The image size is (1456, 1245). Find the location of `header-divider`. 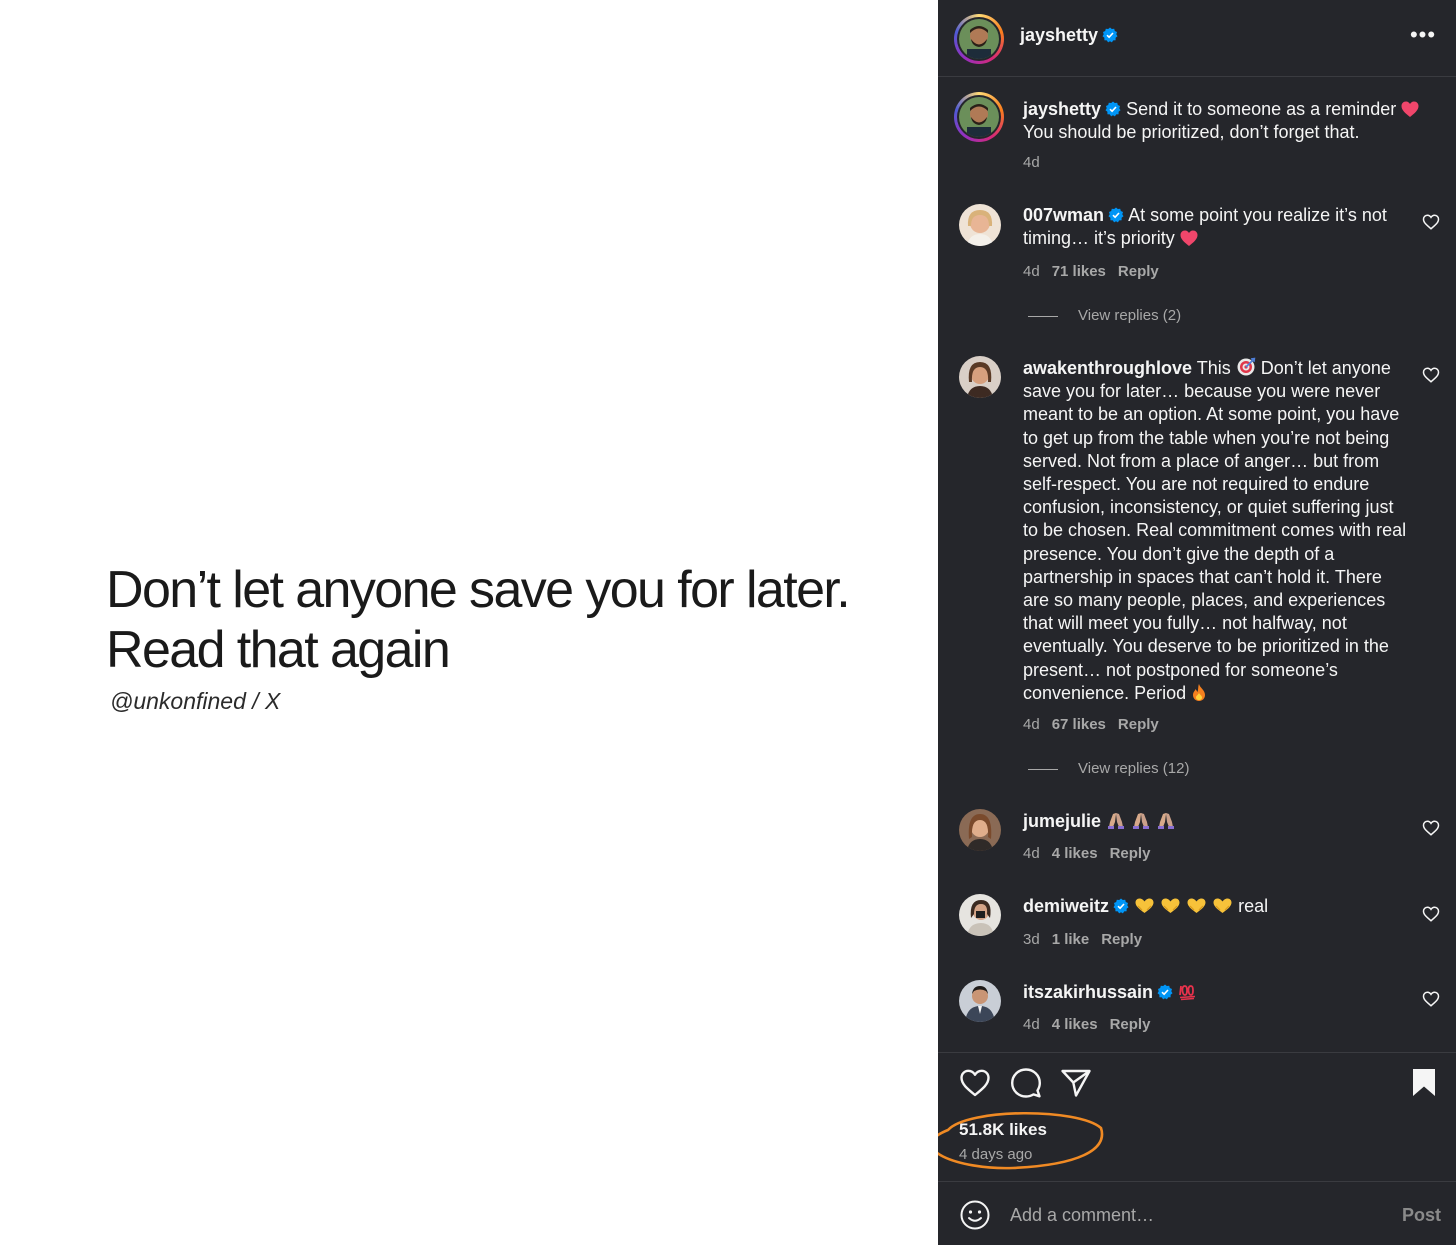

header-divider is located at coordinates (1197, 76).